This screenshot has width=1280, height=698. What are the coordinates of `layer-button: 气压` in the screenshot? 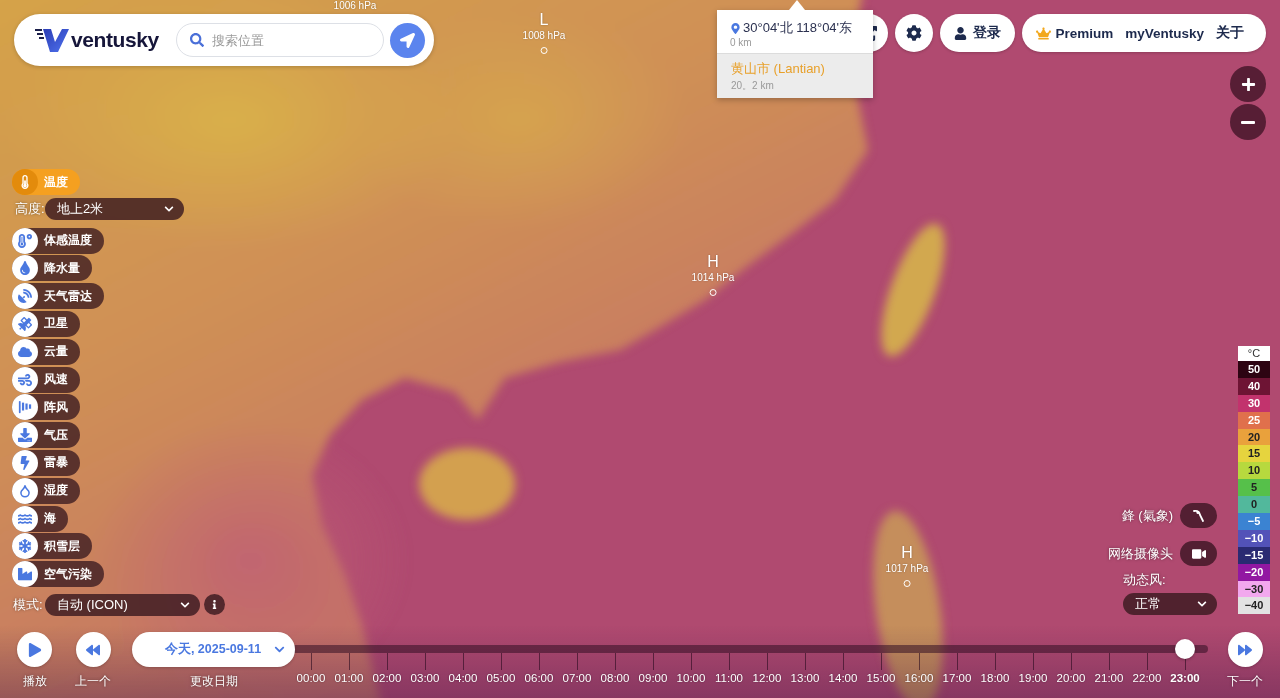 It's located at (46, 435).